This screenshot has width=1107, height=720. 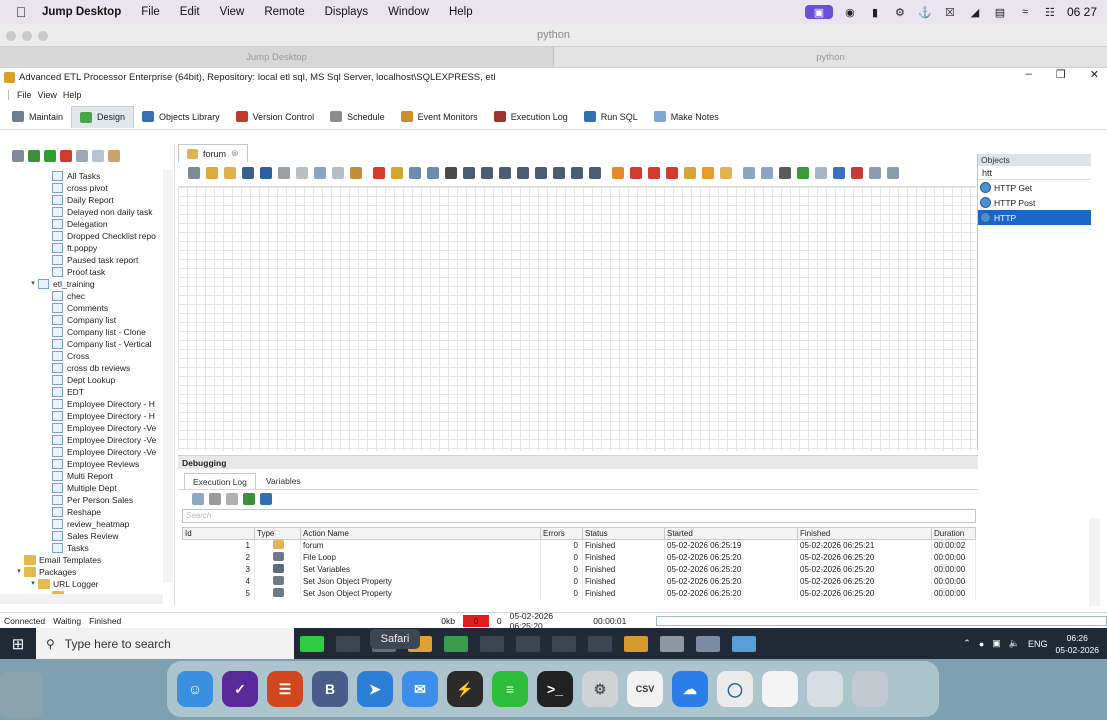 What do you see at coordinates (81, 500) in the screenshot?
I see `tree-node: Per Person Sales` at bounding box center [81, 500].